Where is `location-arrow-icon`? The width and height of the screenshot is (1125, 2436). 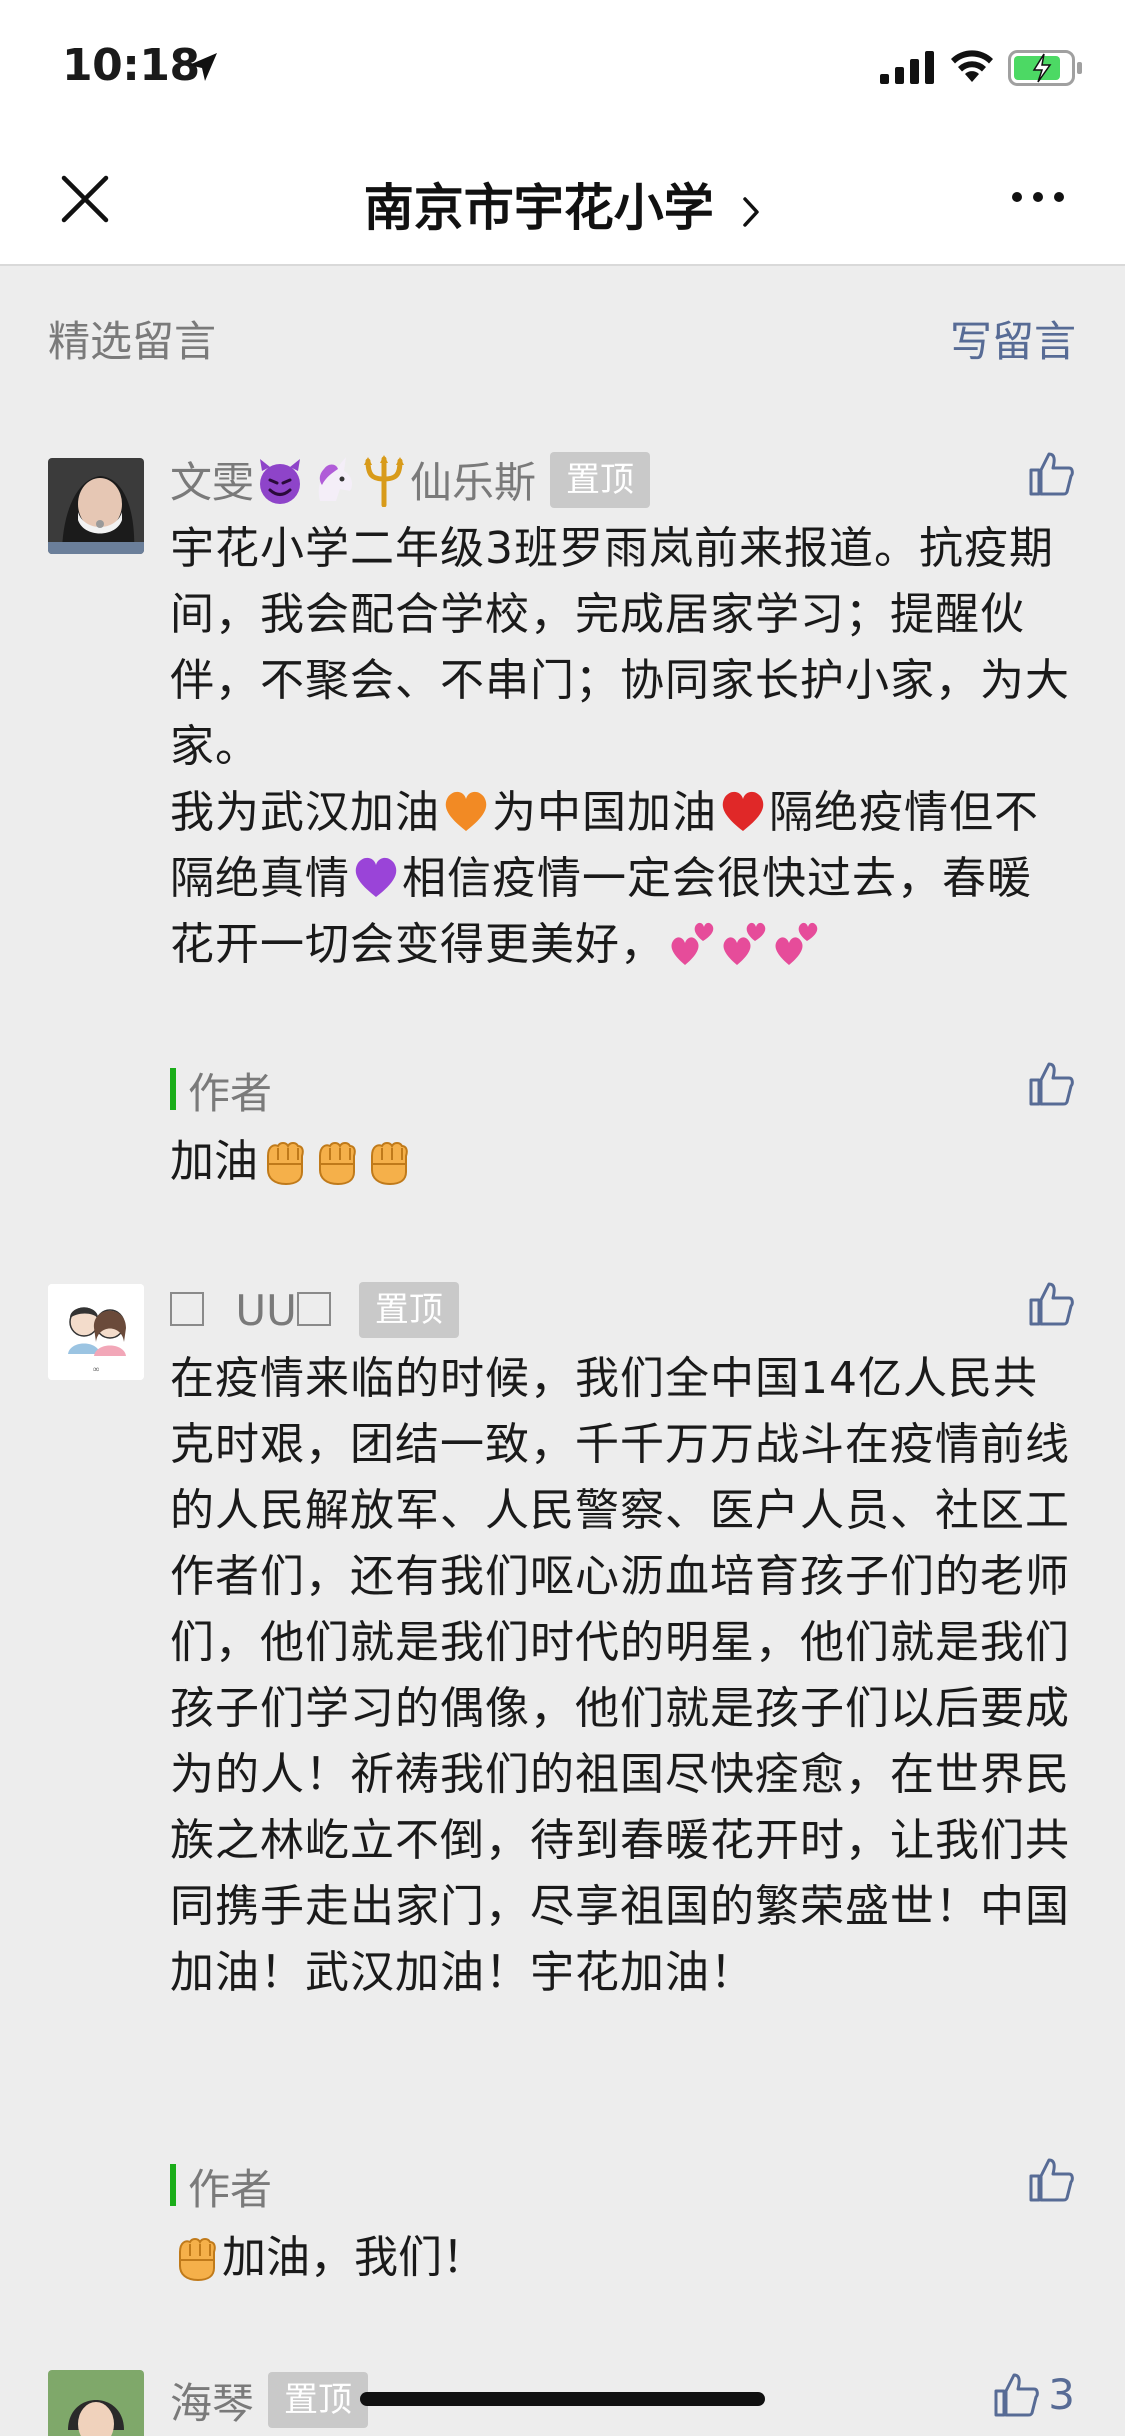 location-arrow-icon is located at coordinates (203, 67).